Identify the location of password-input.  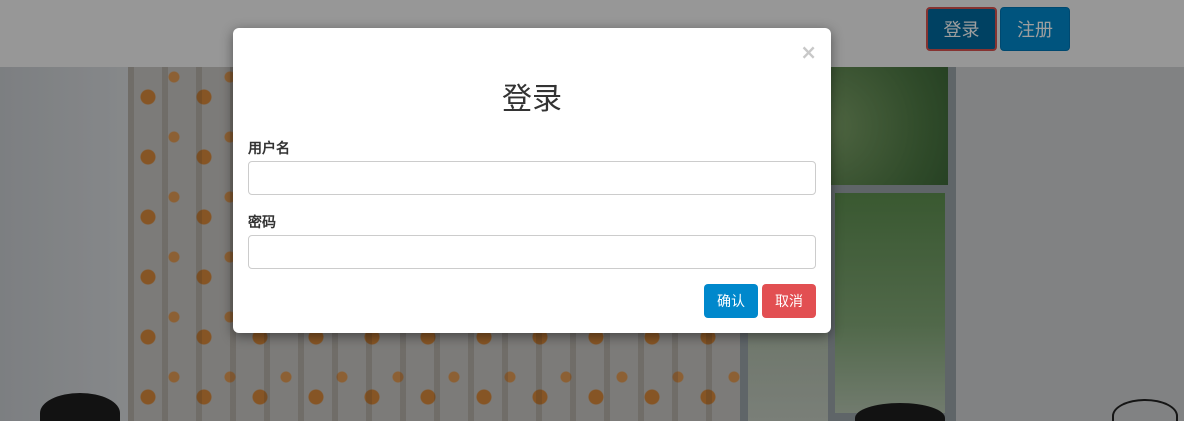
(532, 252).